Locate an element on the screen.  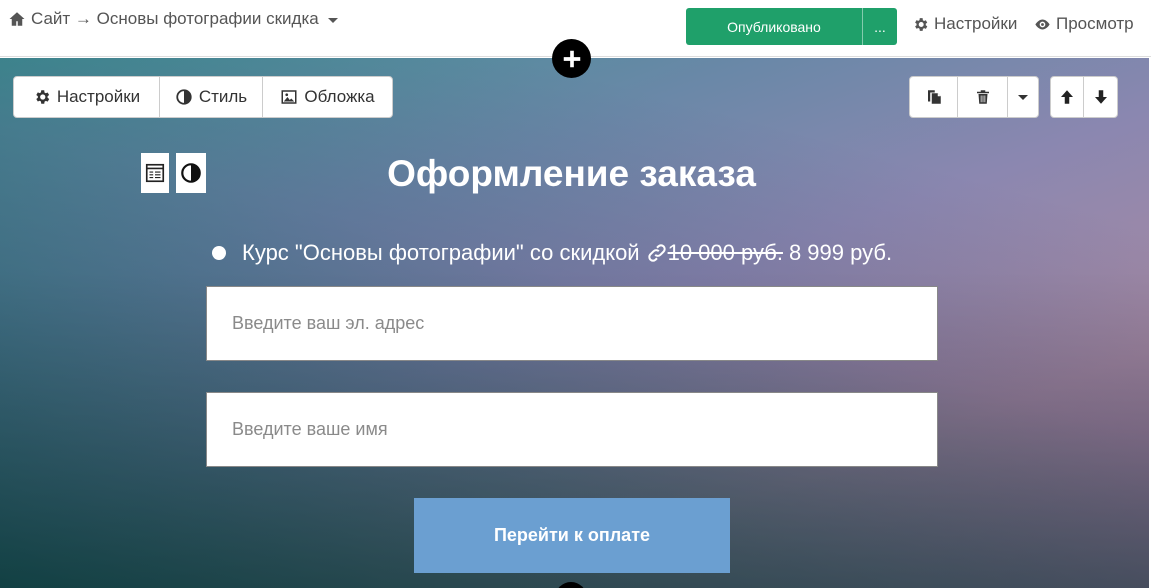
breadcrumb-label: Сайт → Основы фотографии скидка is located at coordinates (175, 18).